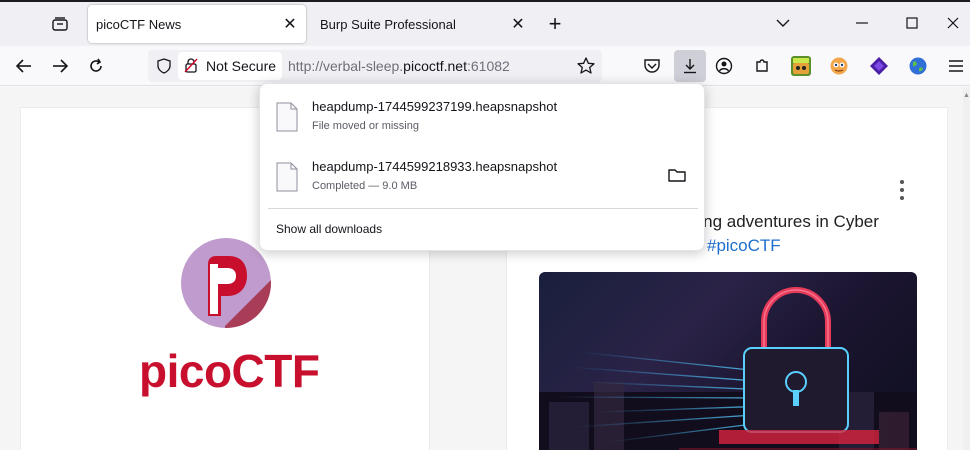 This screenshot has height=450, width=970. Describe the element at coordinates (879, 66) in the screenshot. I see `wappalyzer-icon` at that location.